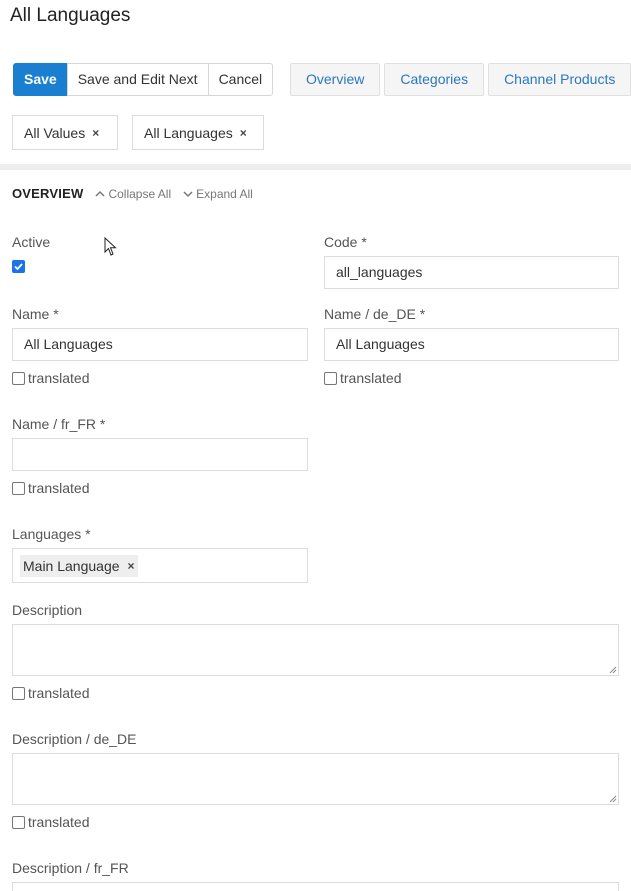 Image resolution: width=631 pixels, height=891 pixels. What do you see at coordinates (55, 132) in the screenshot?
I see `values-filter-label: All Values` at bounding box center [55, 132].